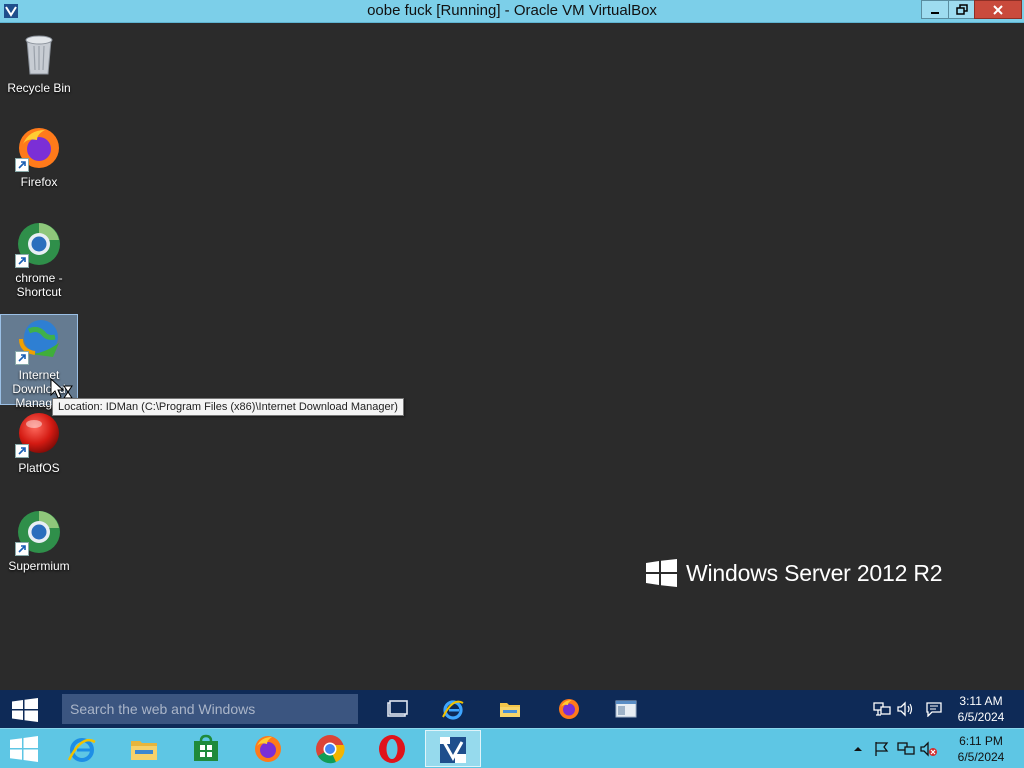 The width and height of the screenshot is (1024, 768). Describe the element at coordinates (905, 709) in the screenshot. I see `volume-icon` at that location.